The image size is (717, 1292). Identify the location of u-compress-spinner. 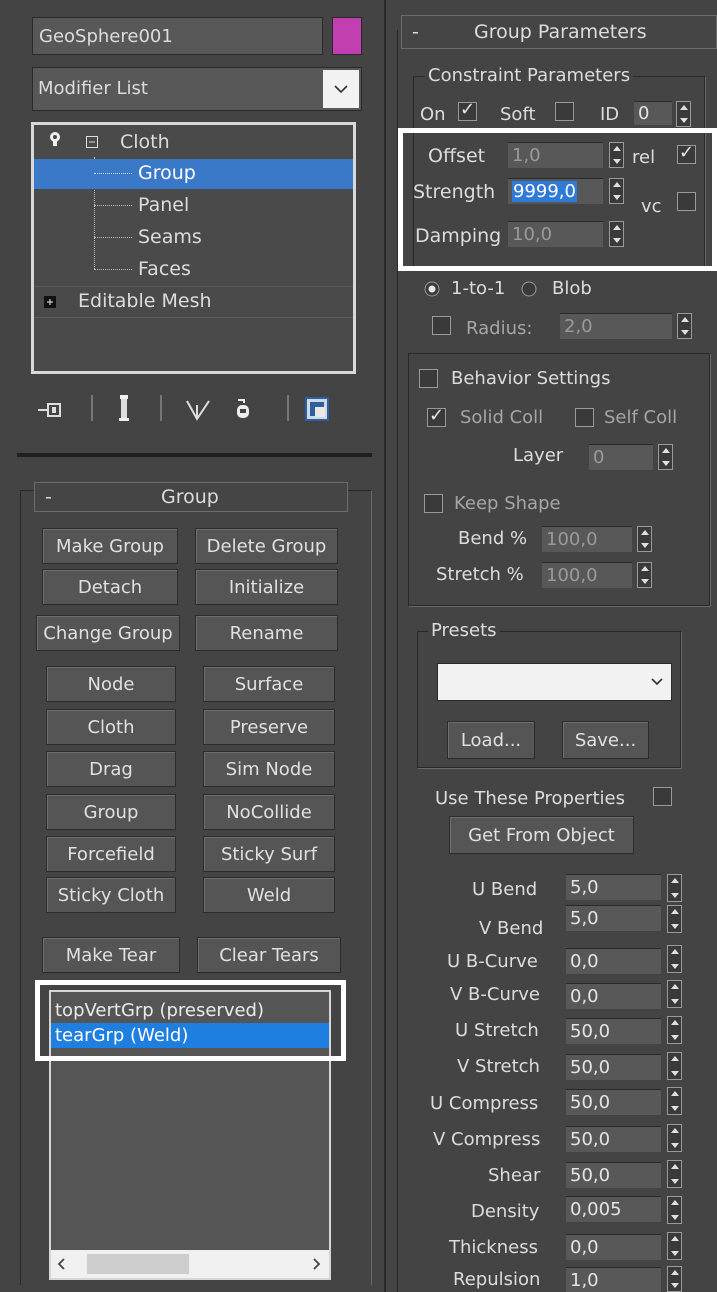
(674, 1101).